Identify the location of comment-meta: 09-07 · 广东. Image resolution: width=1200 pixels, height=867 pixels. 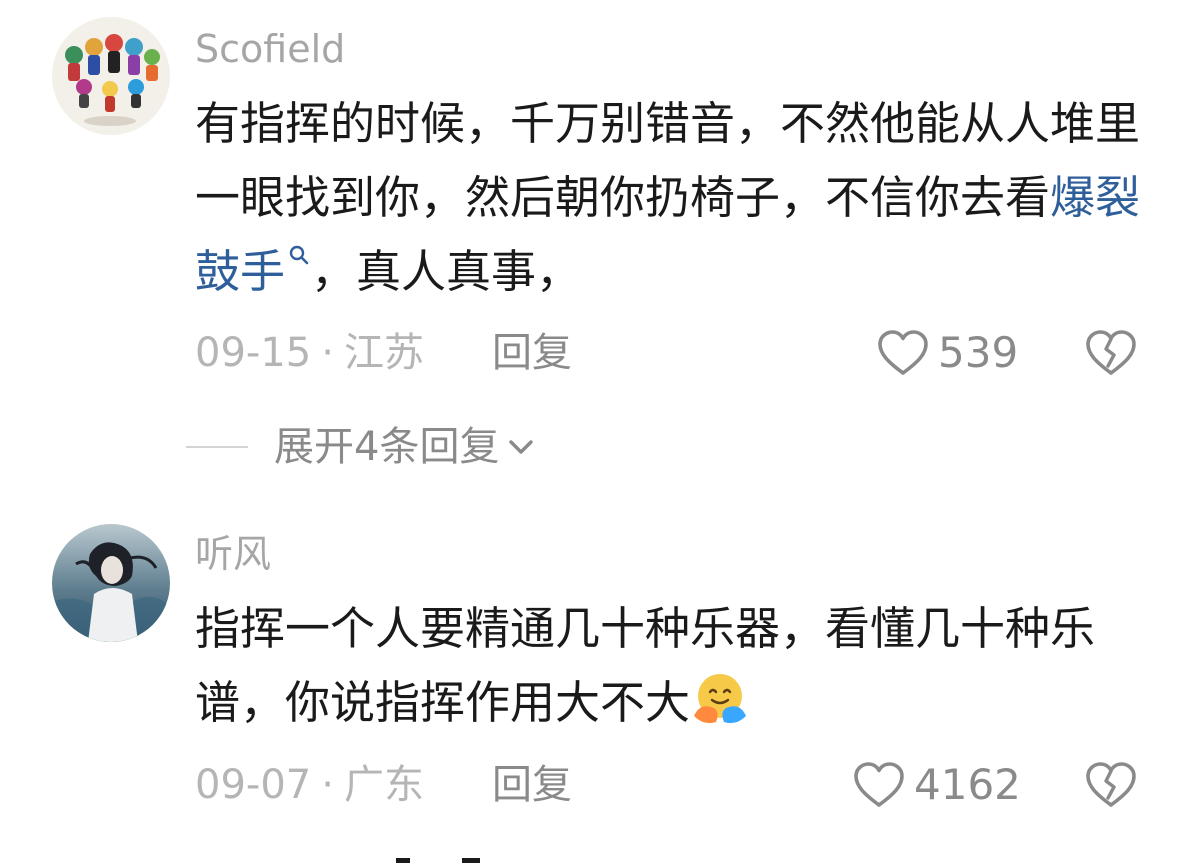
(309, 785).